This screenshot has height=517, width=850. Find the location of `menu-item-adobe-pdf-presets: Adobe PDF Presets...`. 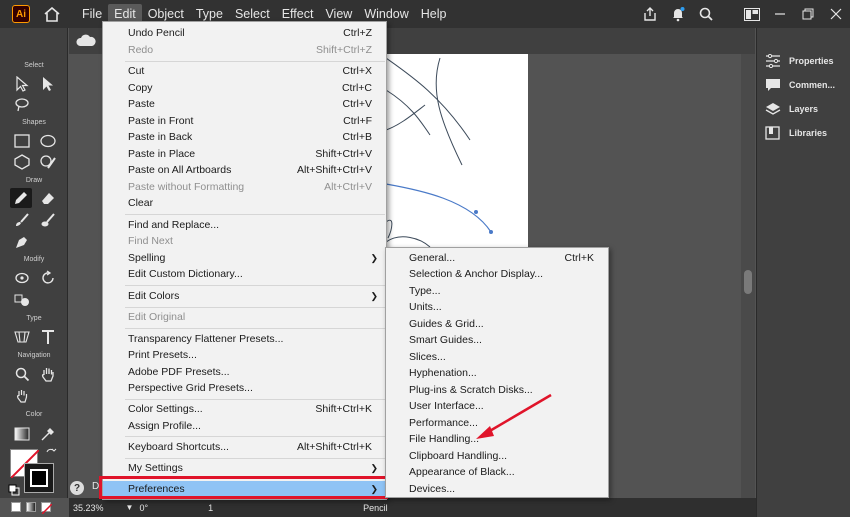

menu-item-adobe-pdf-presets: Adobe PDF Presets... is located at coordinates (244, 372).